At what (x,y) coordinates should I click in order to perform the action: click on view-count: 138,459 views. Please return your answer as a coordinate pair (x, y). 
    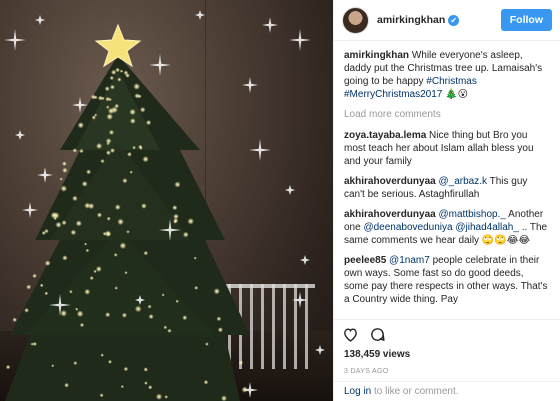
    Looking at the image, I should click on (447, 357).